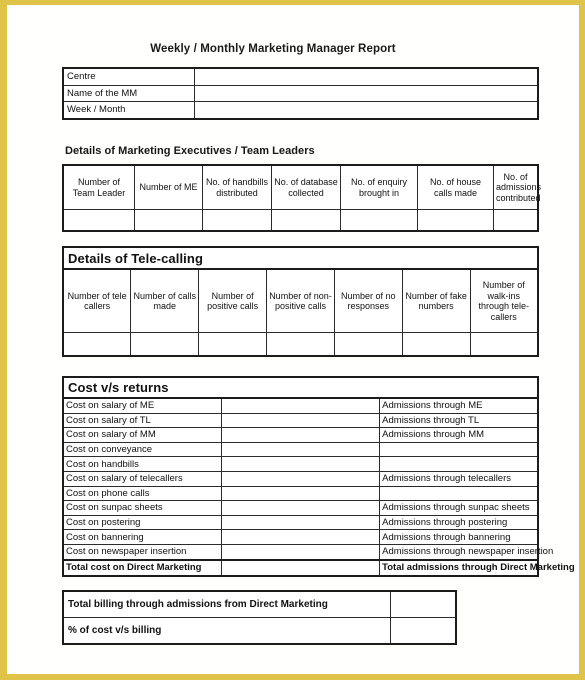  I want to click on cost-label: Cost on phone calls, so click(141, 493).